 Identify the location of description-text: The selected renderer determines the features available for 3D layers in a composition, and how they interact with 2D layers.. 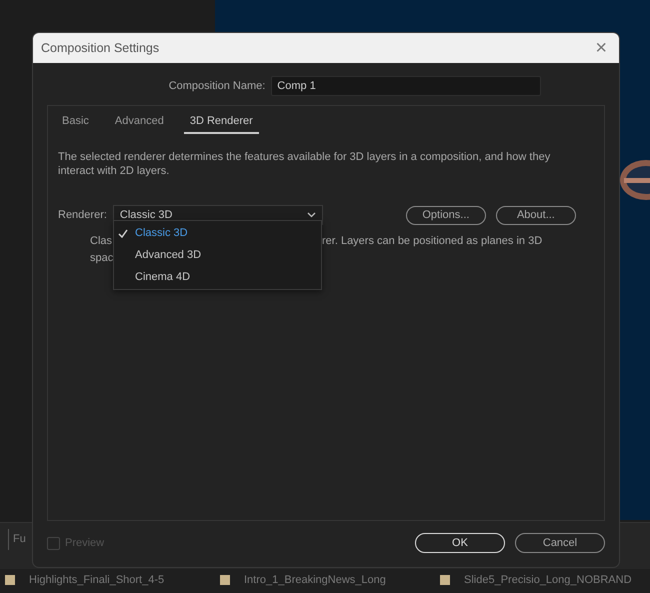
(304, 164).